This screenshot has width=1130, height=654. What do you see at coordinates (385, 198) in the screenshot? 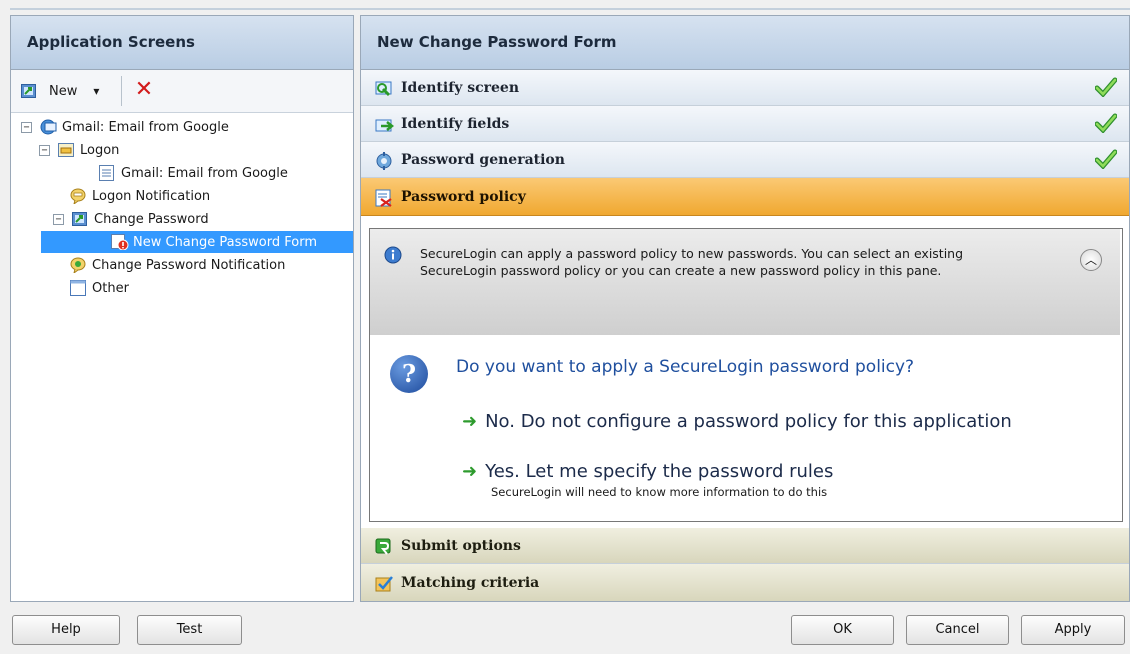
I see `password-policy-icon` at bounding box center [385, 198].